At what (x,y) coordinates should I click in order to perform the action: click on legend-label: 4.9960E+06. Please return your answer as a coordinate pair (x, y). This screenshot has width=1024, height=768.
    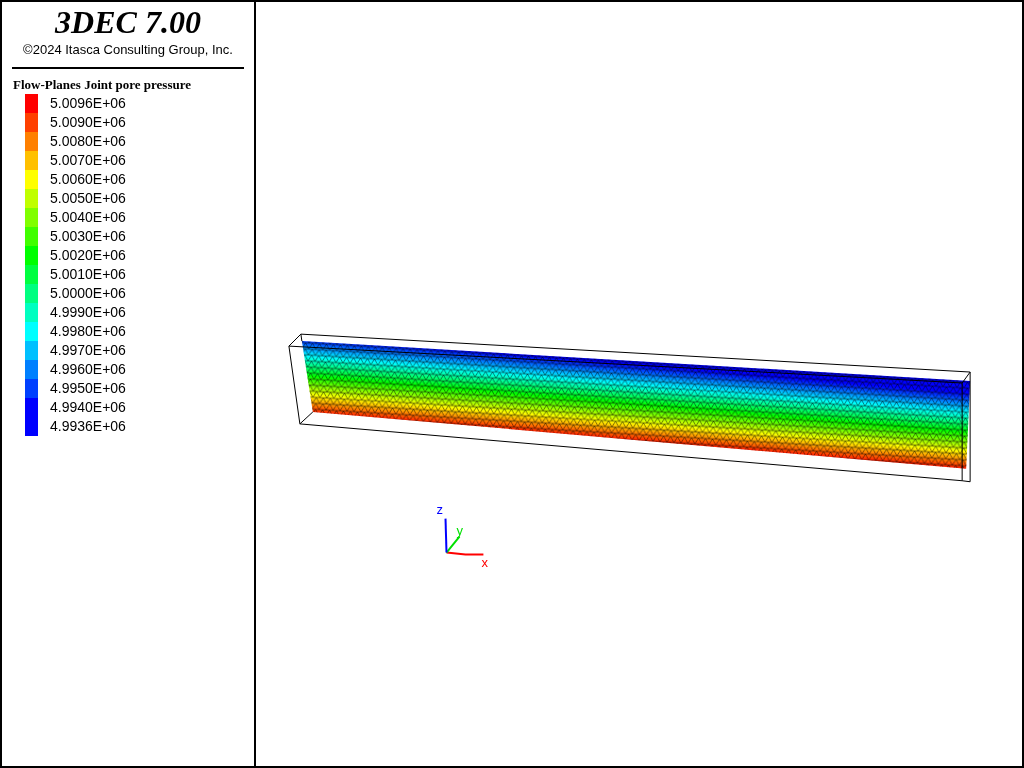
    Looking at the image, I should click on (88, 369).